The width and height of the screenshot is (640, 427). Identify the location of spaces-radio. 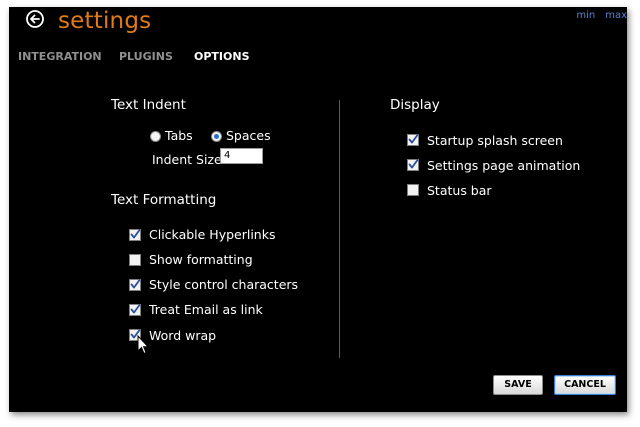
(216, 136).